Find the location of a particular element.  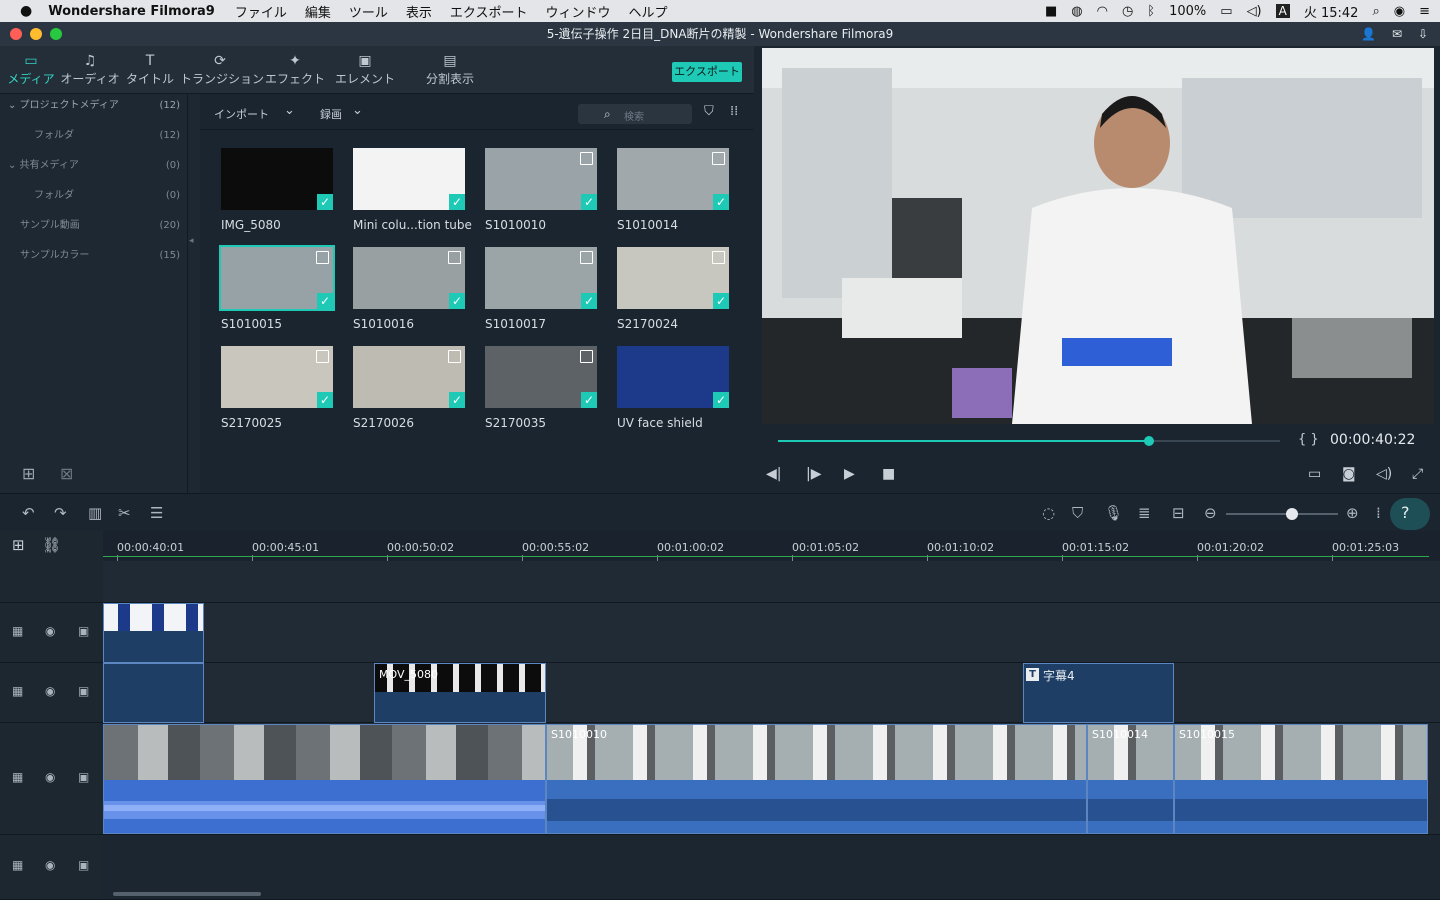

siri-icon: ◉ is located at coordinates (1399, 11).